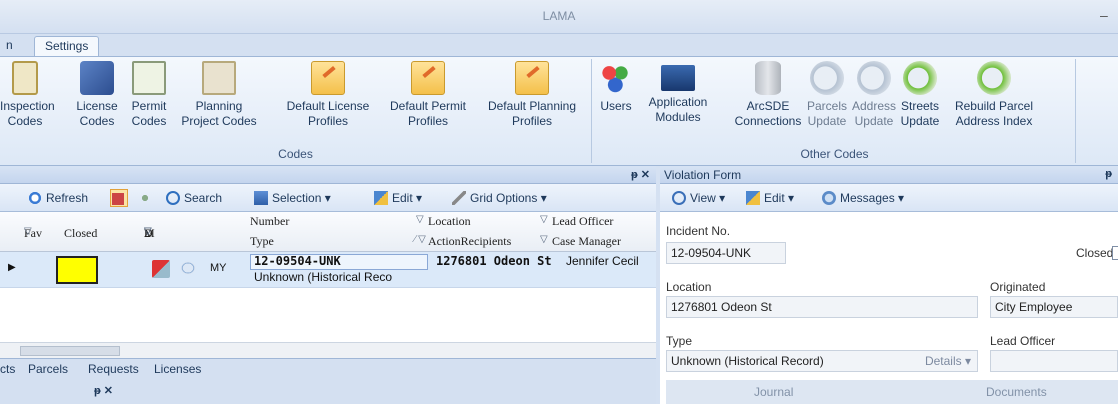  I want to click on form-subtab-row: Journal Documents, so click(892, 392).